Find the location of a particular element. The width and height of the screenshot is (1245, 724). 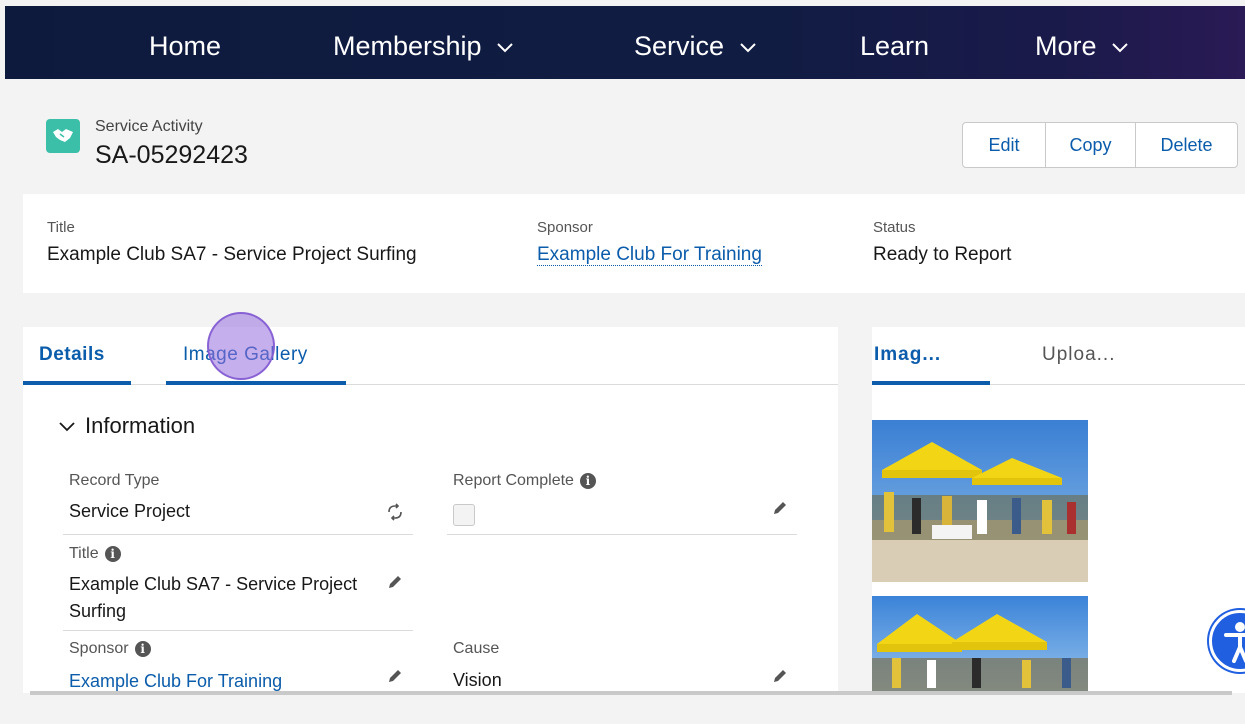

highlight-sponsor-link: Example Club For Training is located at coordinates (649, 255).